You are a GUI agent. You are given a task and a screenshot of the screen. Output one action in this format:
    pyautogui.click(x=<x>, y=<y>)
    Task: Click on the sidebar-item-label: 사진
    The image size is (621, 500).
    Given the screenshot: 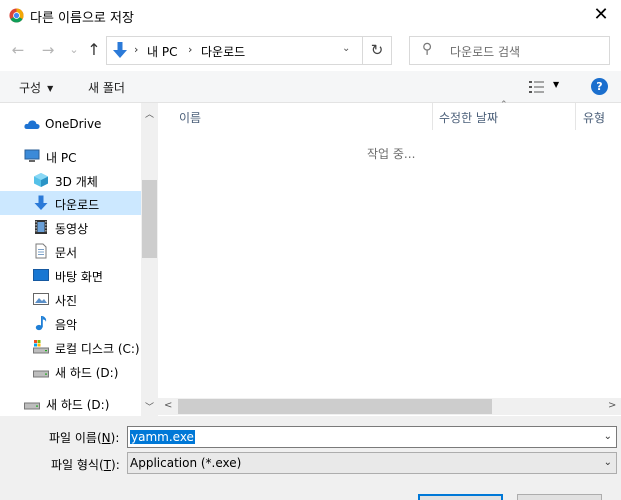 What is the action you would take?
    pyautogui.click(x=66, y=301)
    